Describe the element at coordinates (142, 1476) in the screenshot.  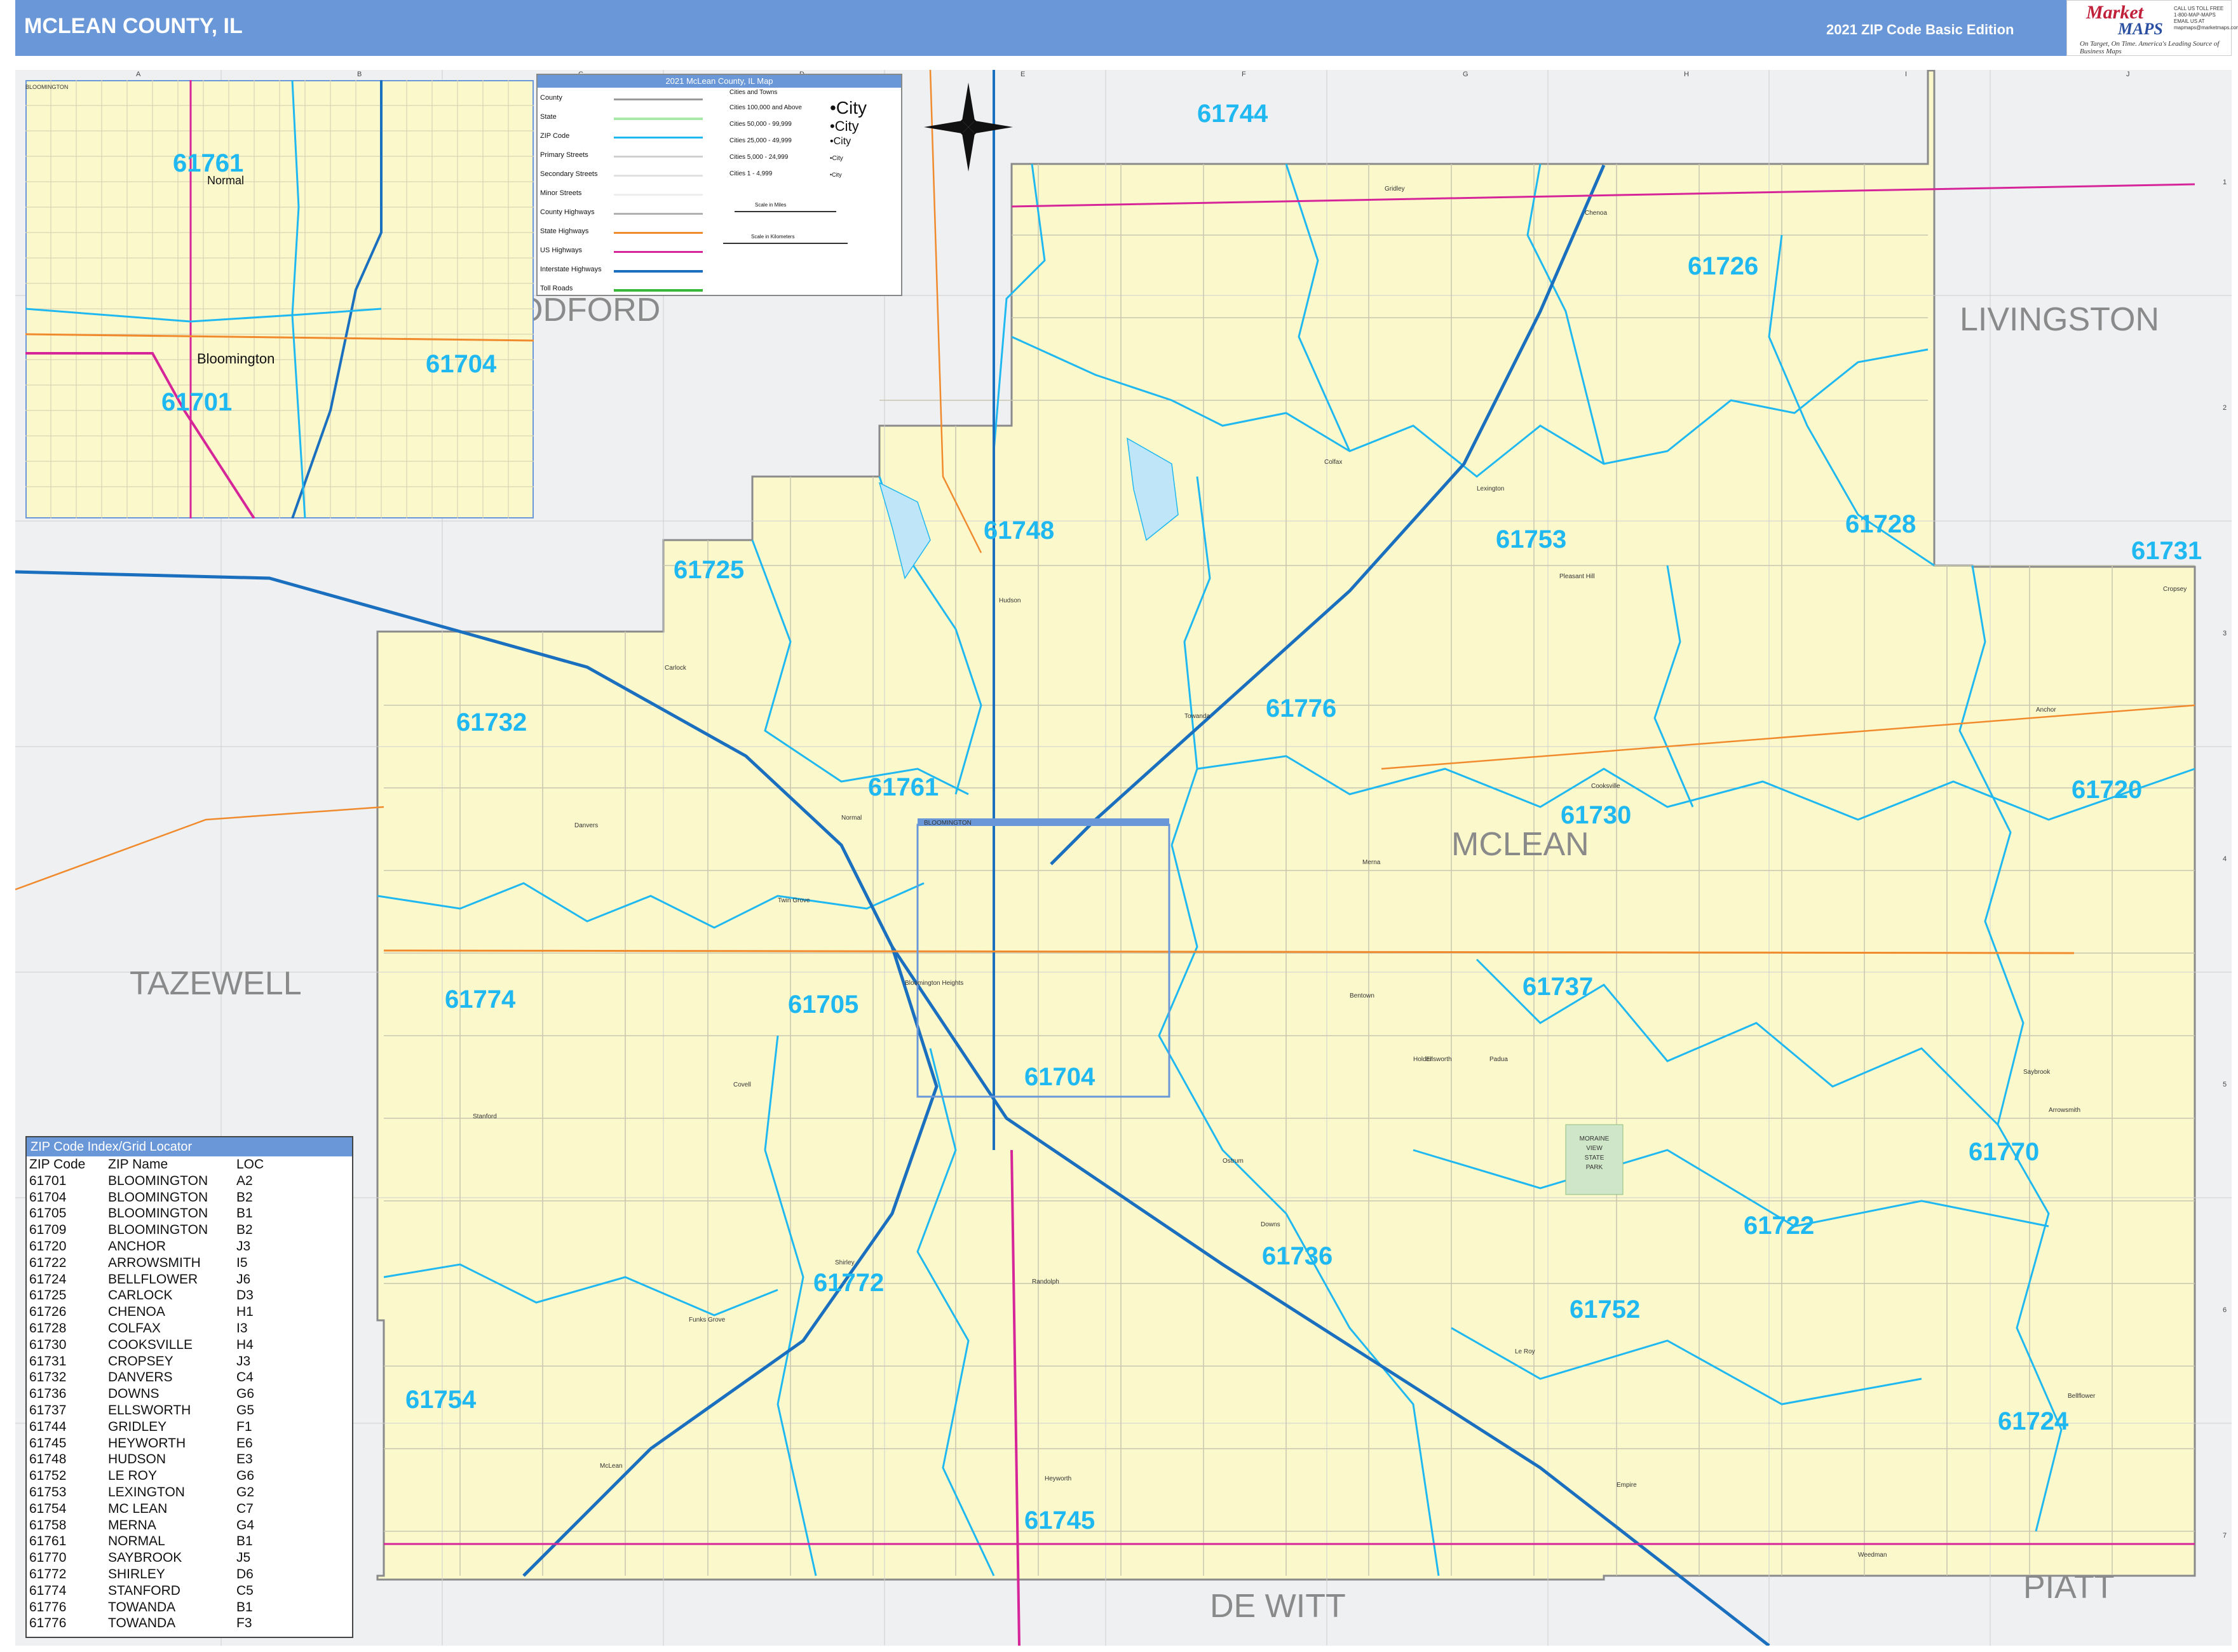
I see `table-row: 61752 LE ROY G6` at that location.